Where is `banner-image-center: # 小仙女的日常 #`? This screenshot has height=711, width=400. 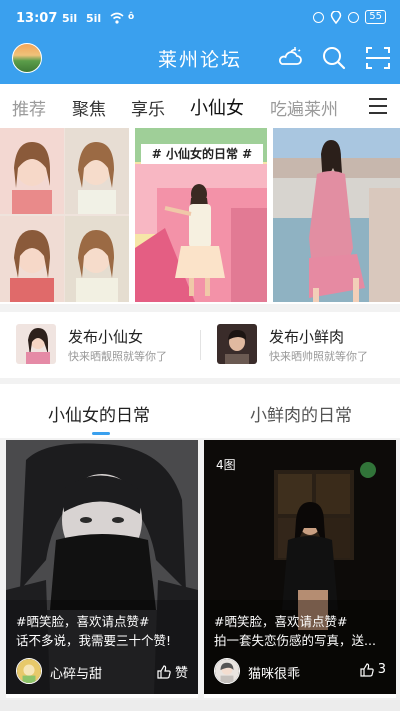
banner-image-center: # 小仙女的日常 # is located at coordinates (201, 215).